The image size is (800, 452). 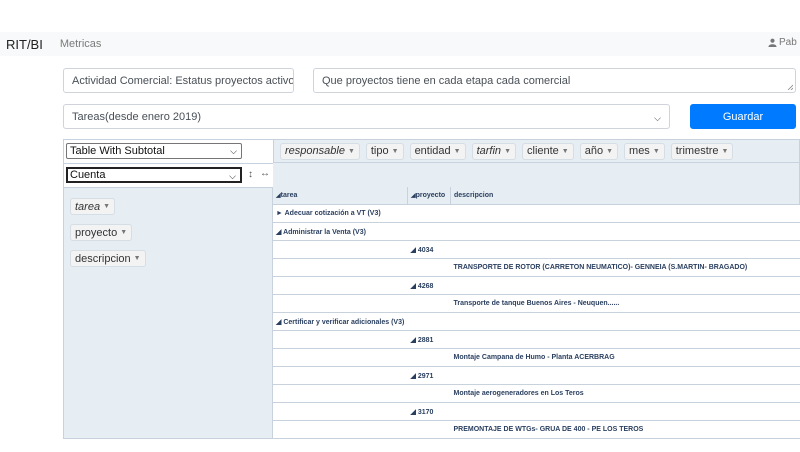 I want to click on pill-label: cliente, so click(x=543, y=151).